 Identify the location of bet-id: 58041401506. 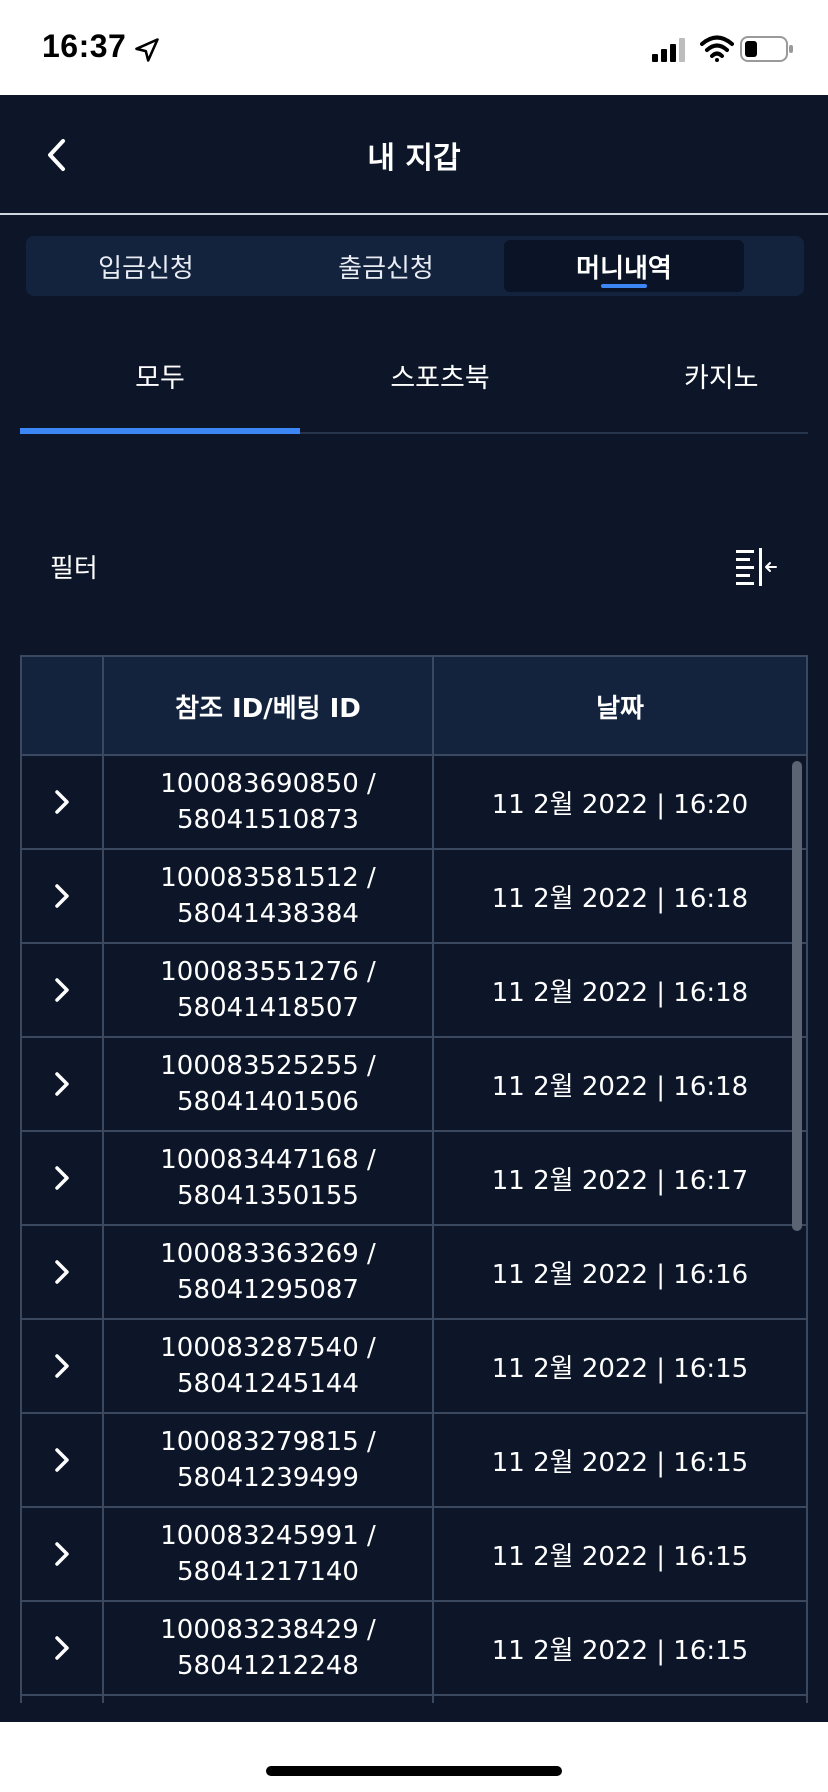
(268, 1102).